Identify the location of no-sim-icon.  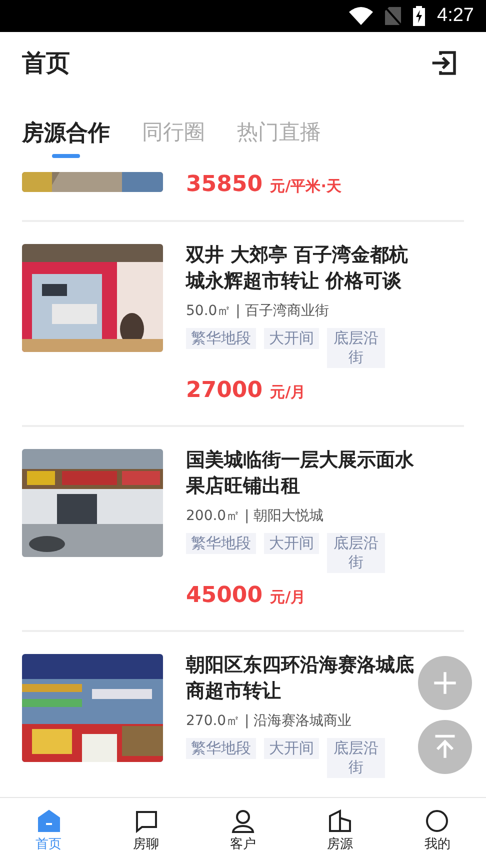
(393, 16).